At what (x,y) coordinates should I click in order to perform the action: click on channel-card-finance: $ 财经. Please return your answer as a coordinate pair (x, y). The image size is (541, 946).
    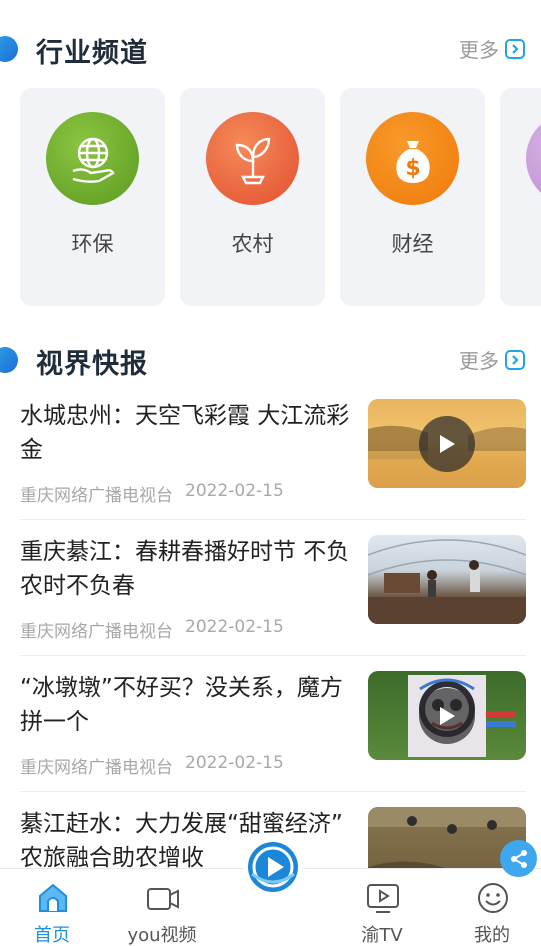
    Looking at the image, I should click on (412, 197).